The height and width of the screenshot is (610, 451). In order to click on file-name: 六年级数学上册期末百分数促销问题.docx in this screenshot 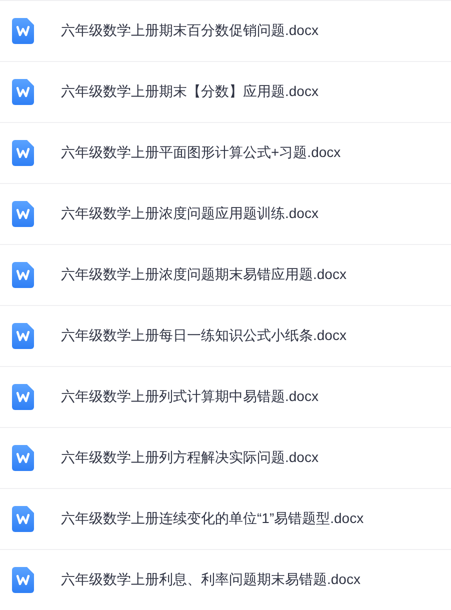, I will do `click(189, 31)`.